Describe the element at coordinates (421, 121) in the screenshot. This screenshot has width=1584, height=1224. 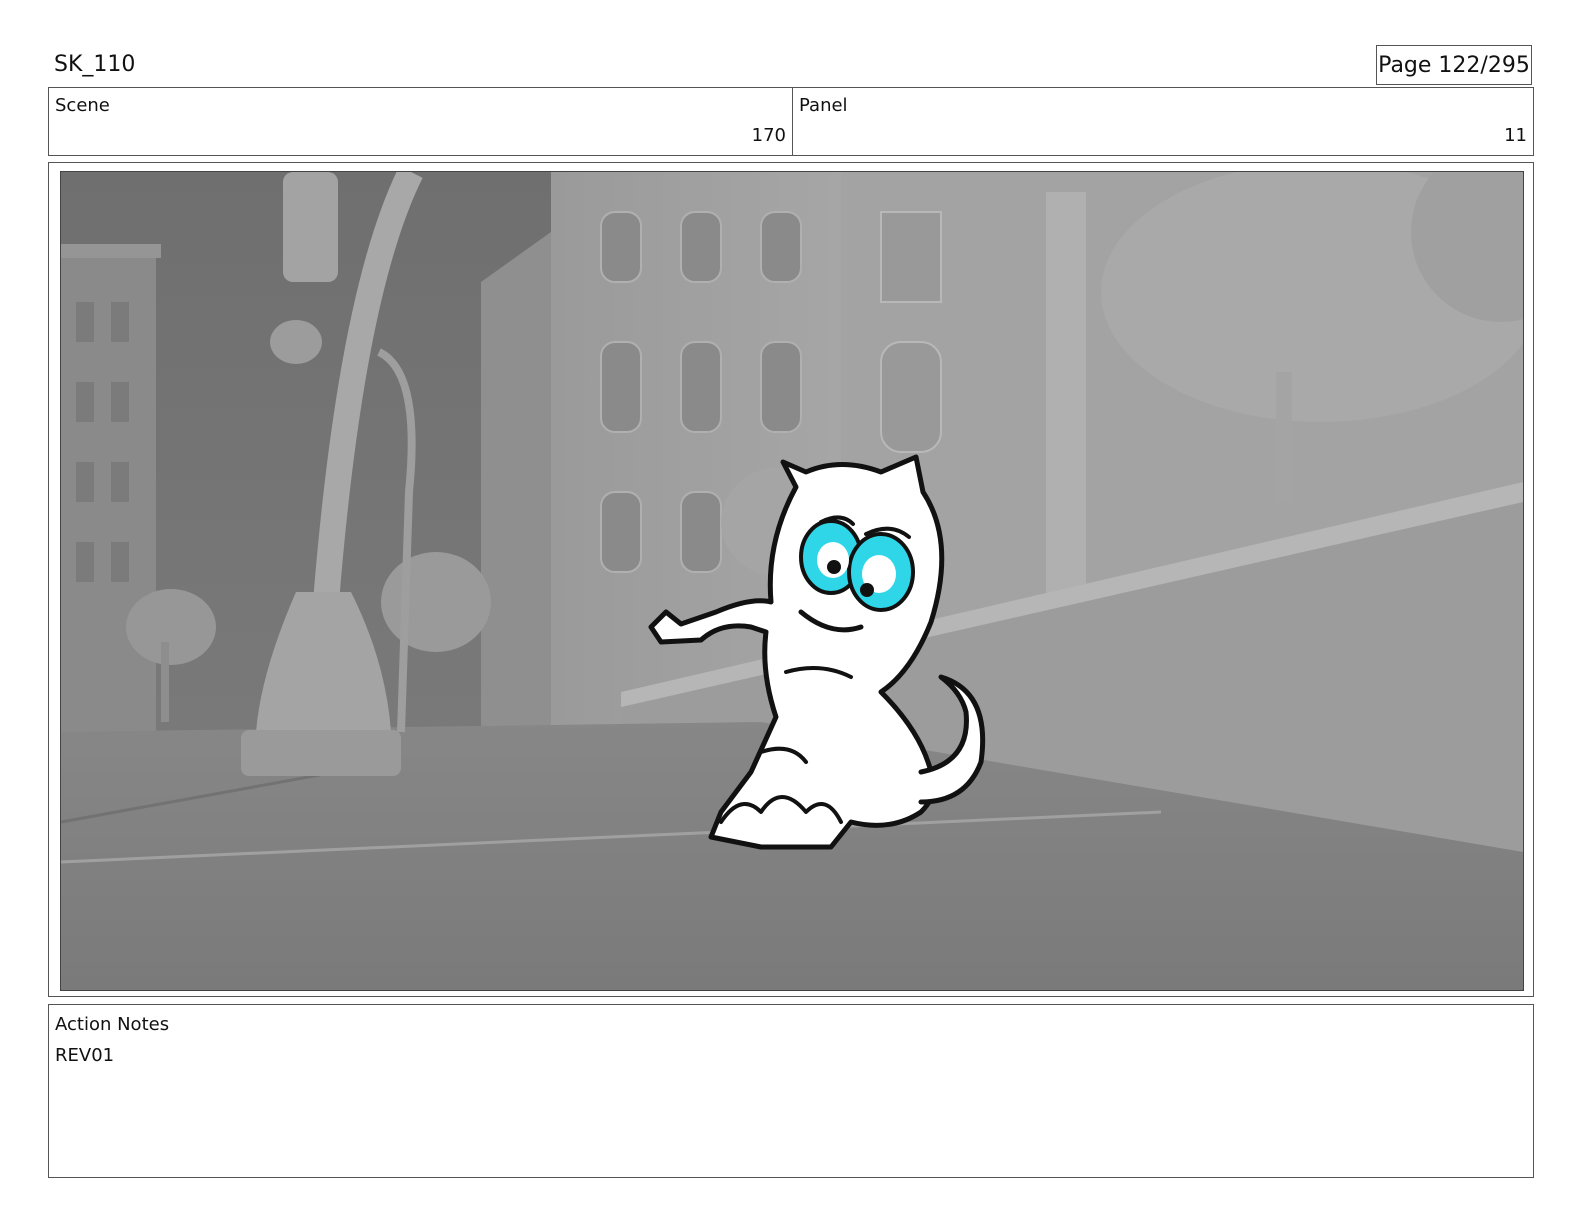
I see `scene-cell: Scene 170` at that location.